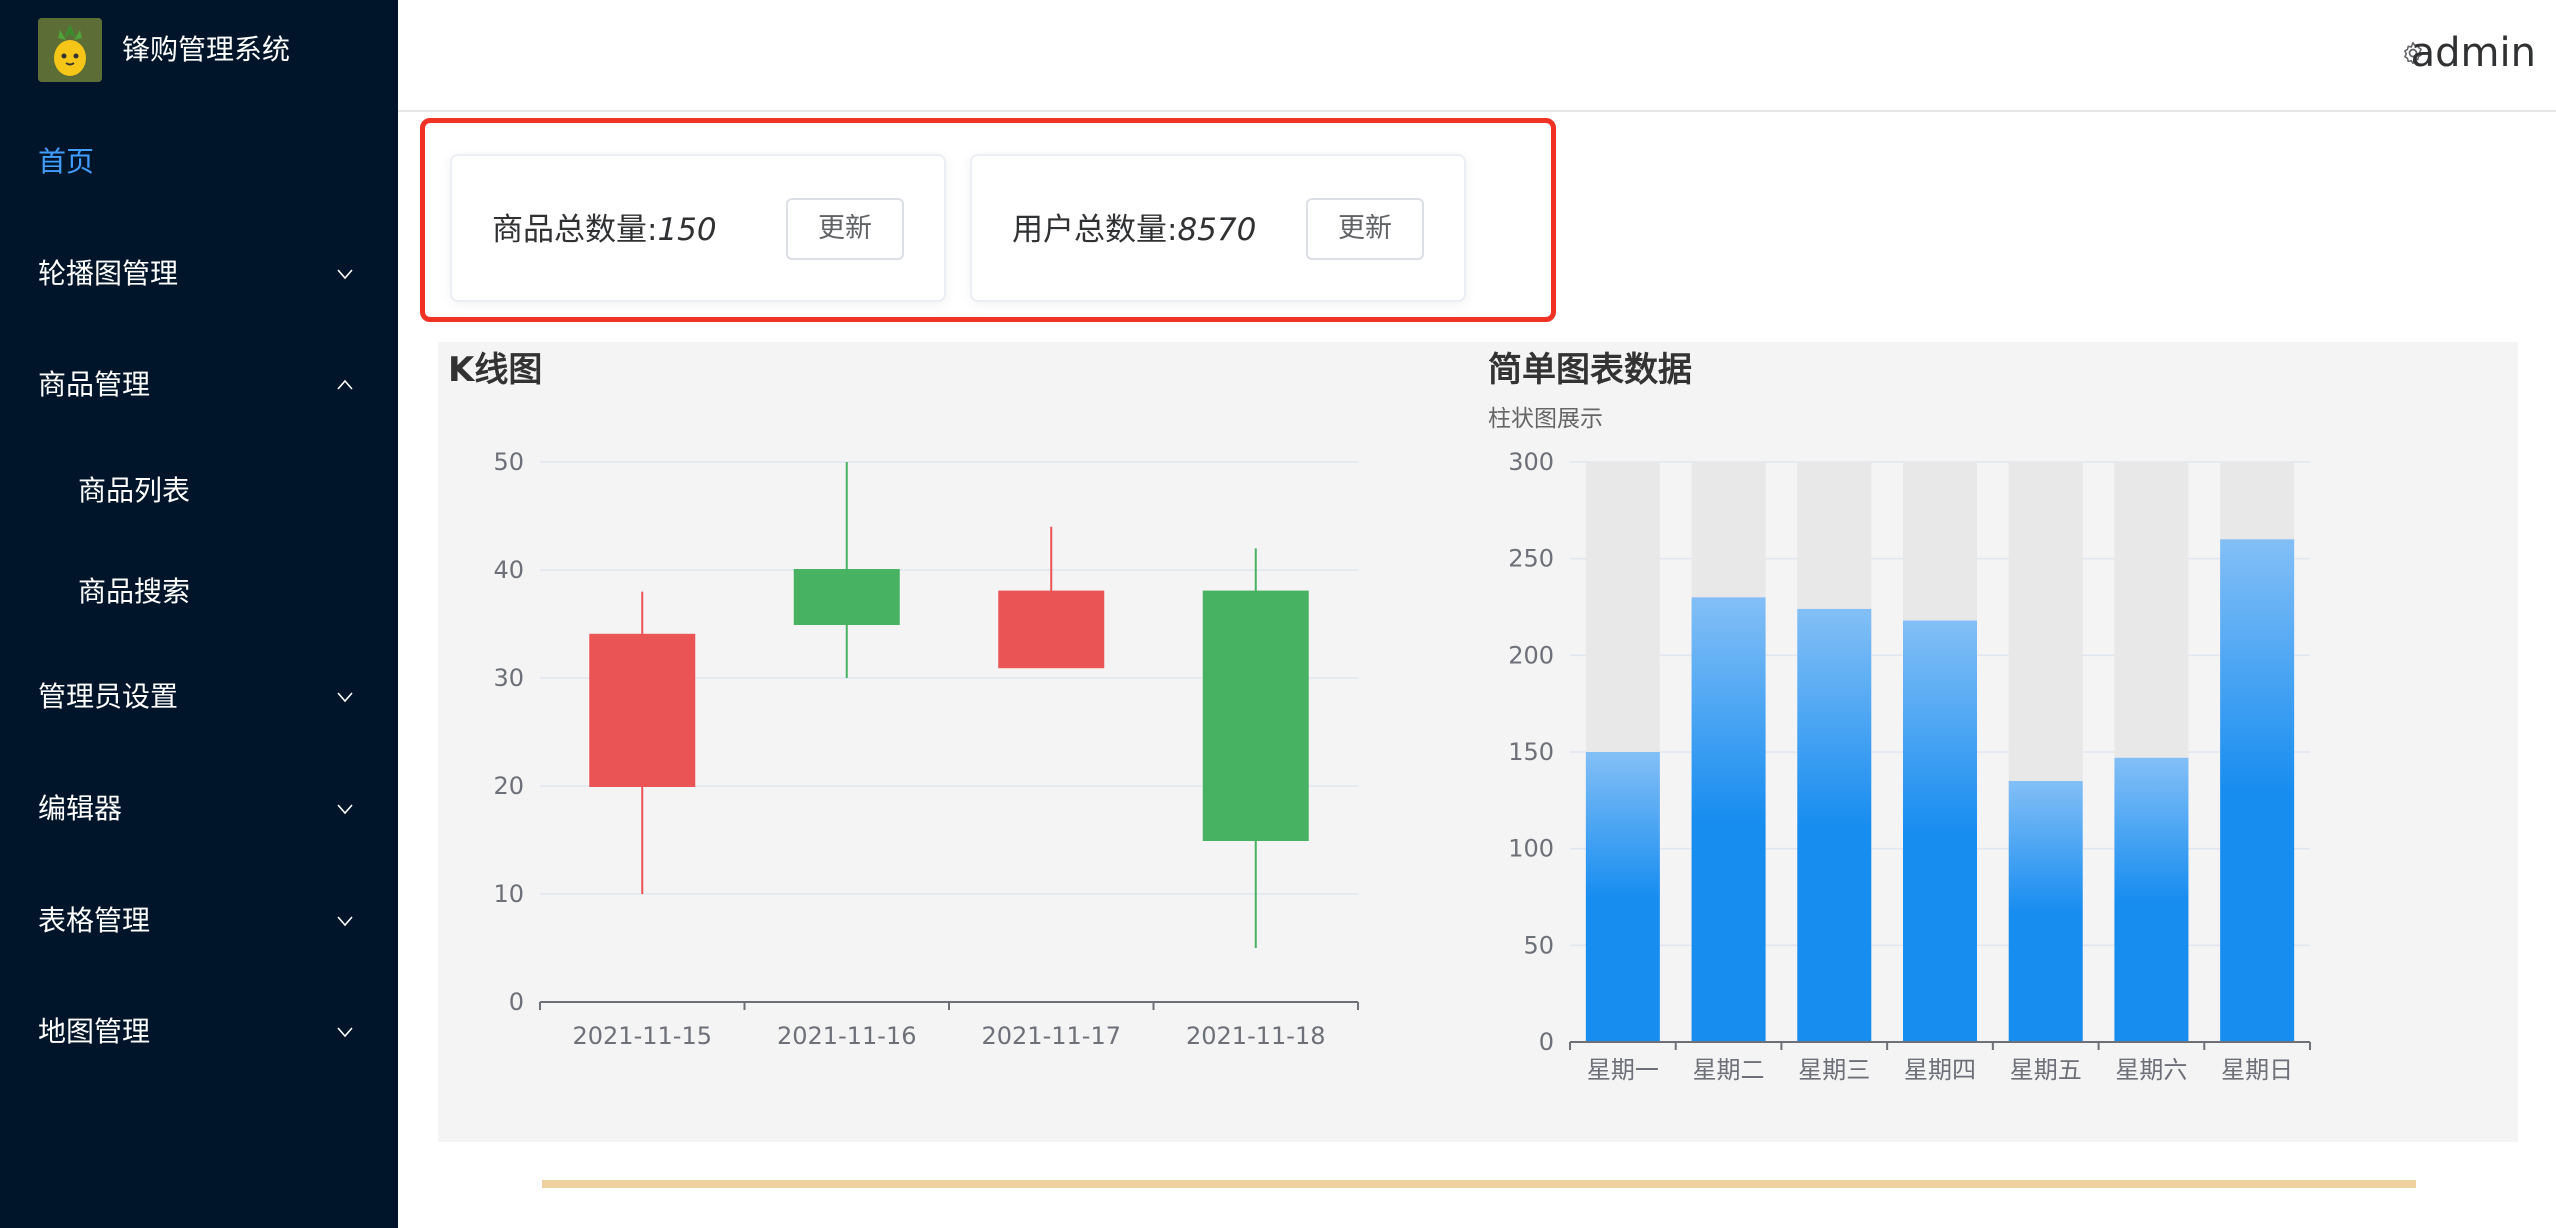  I want to click on y-tick-label: 10, so click(508, 894).